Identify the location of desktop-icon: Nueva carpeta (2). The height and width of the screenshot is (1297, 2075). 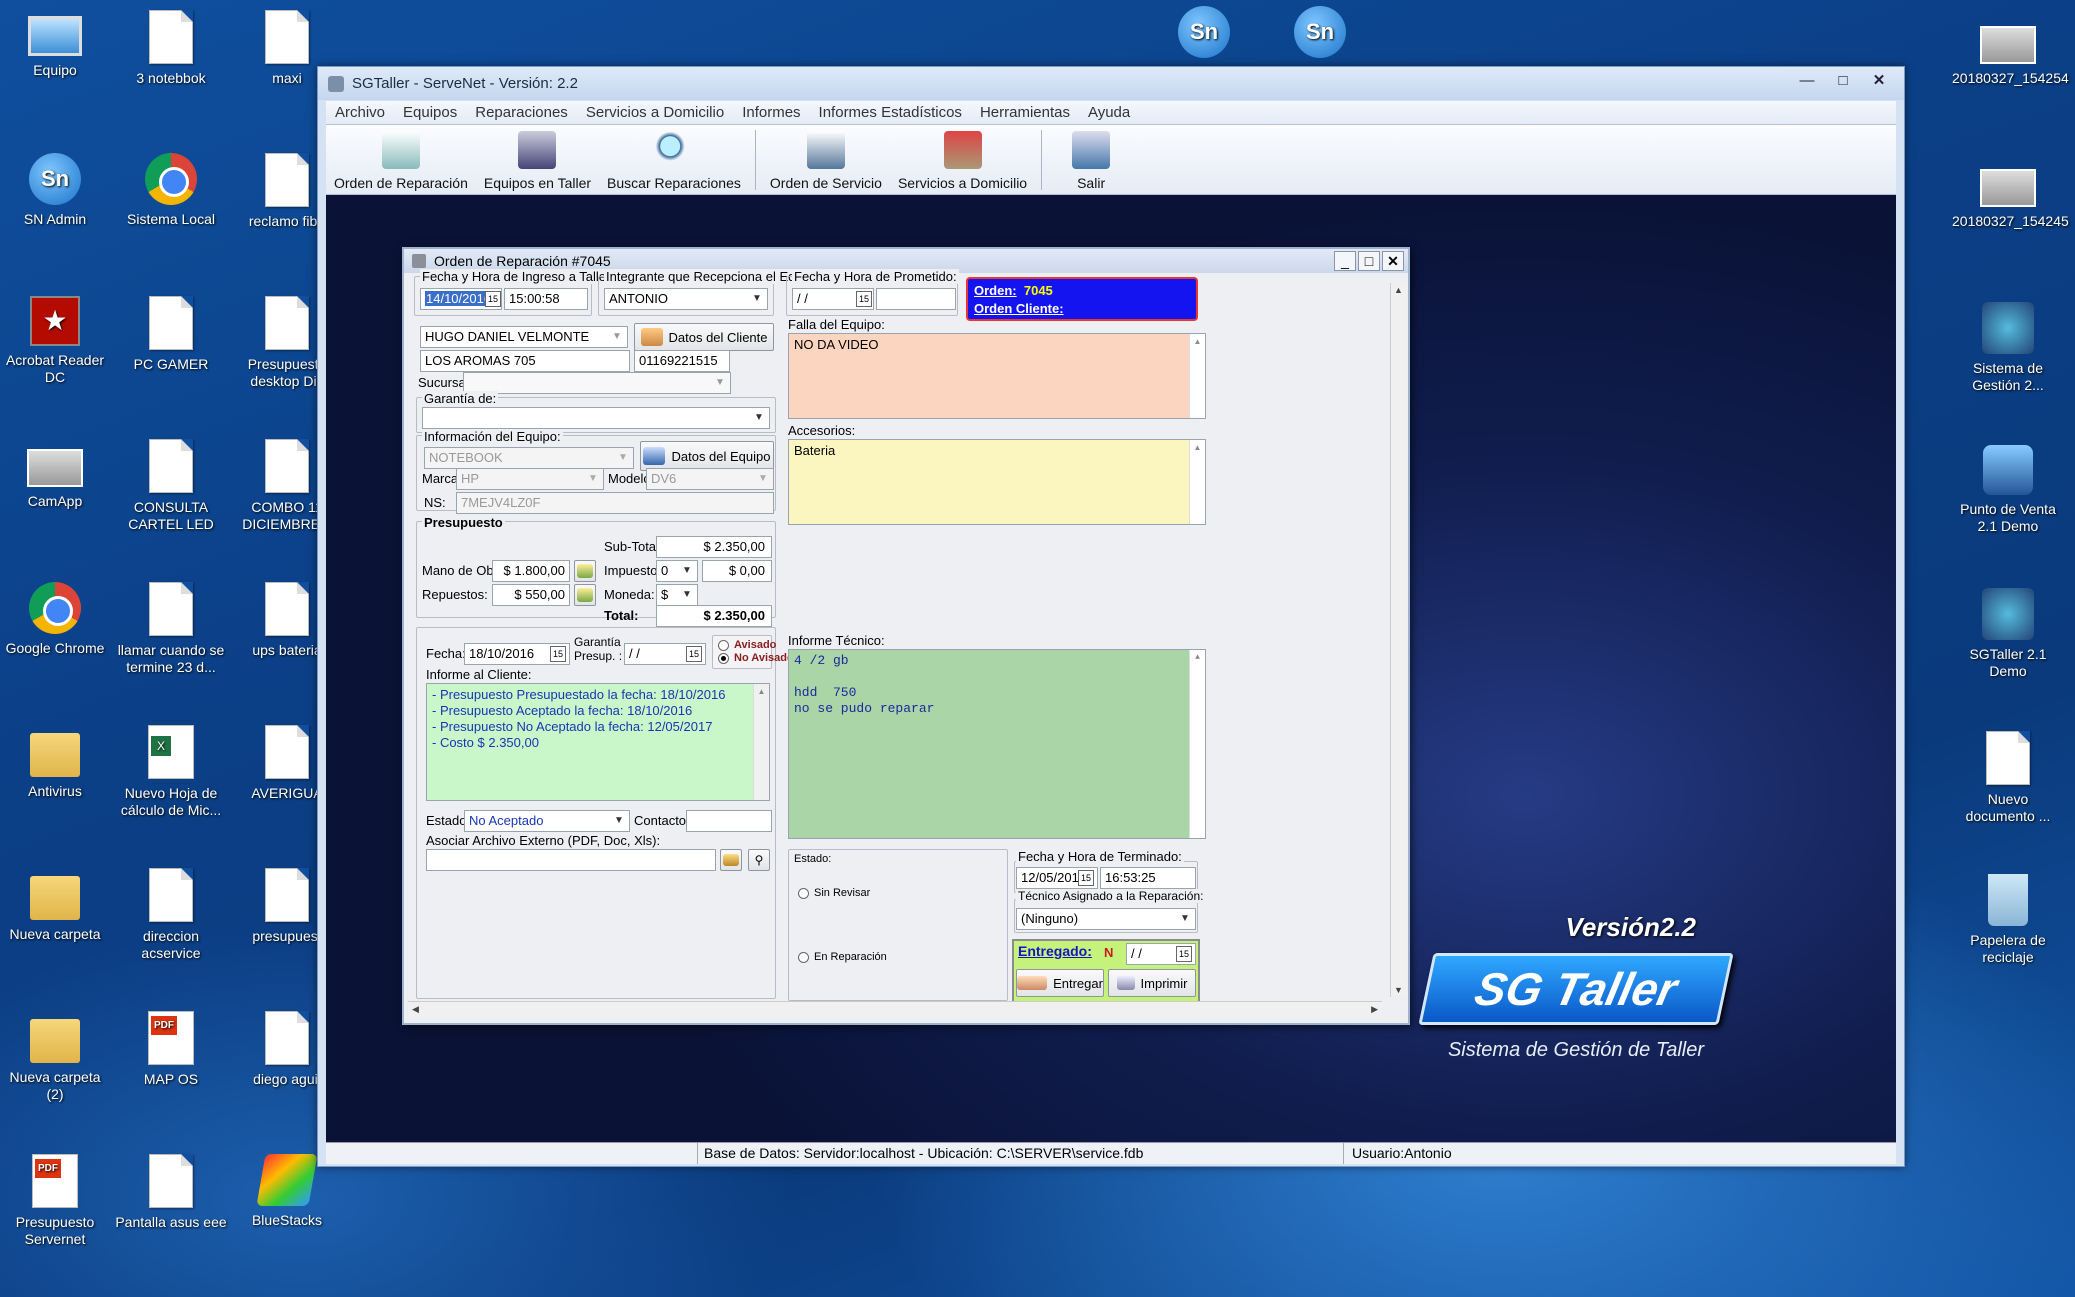
(55, 1057).